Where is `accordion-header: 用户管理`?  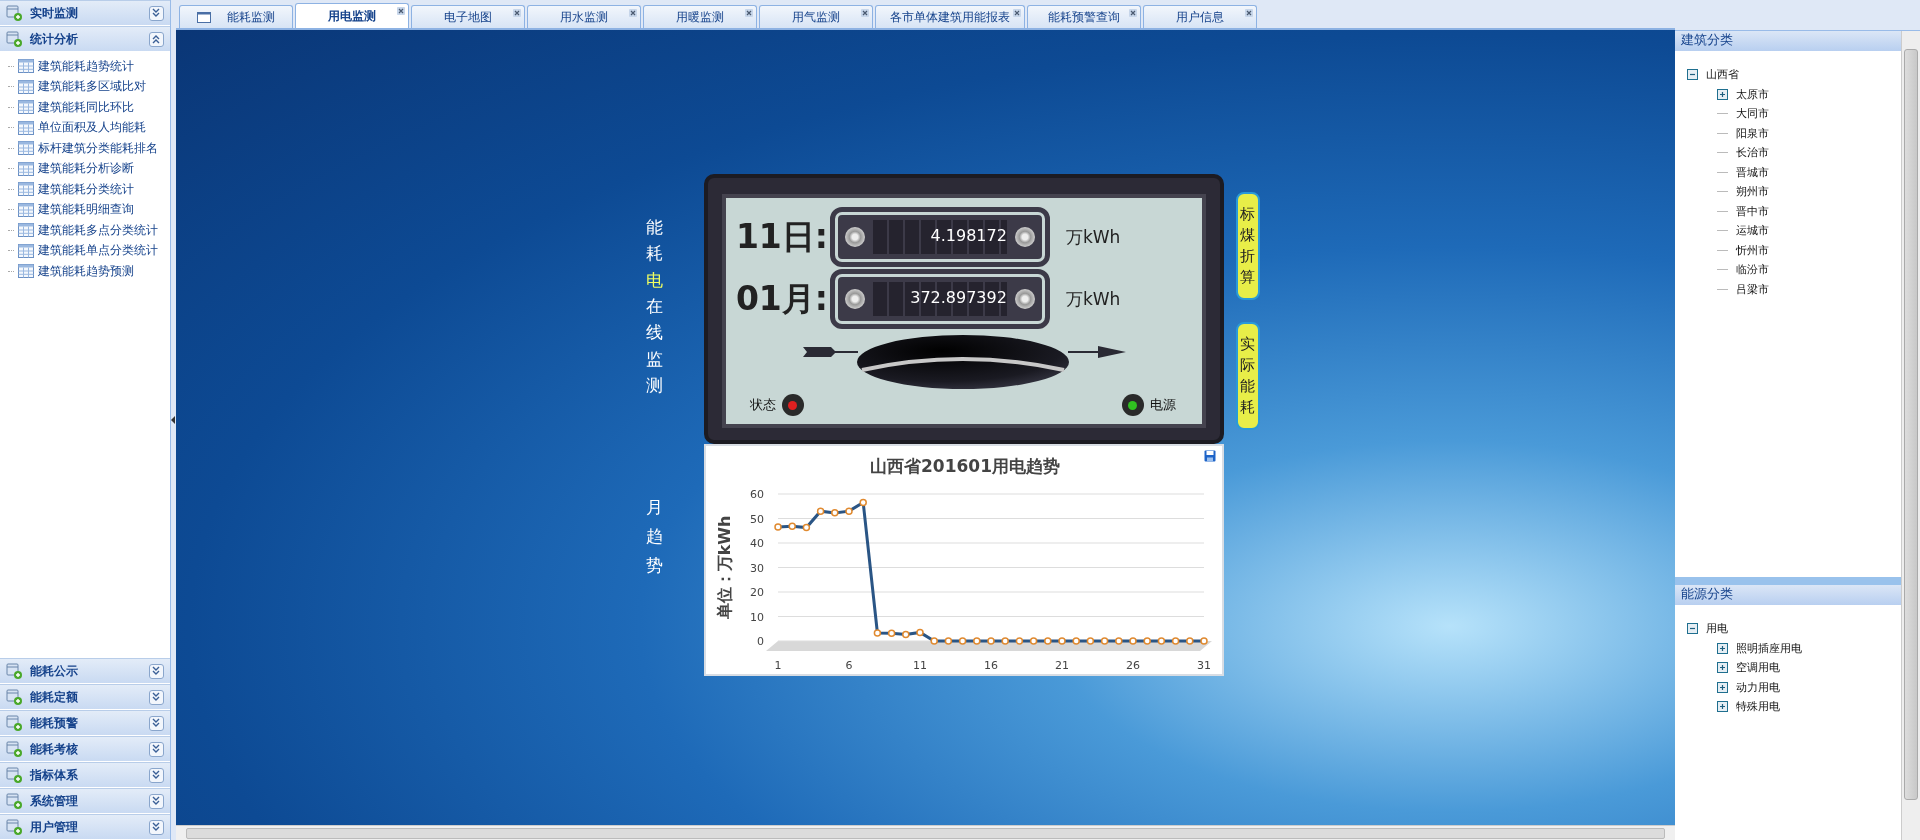
accordion-header: 用户管理 is located at coordinates (85, 827).